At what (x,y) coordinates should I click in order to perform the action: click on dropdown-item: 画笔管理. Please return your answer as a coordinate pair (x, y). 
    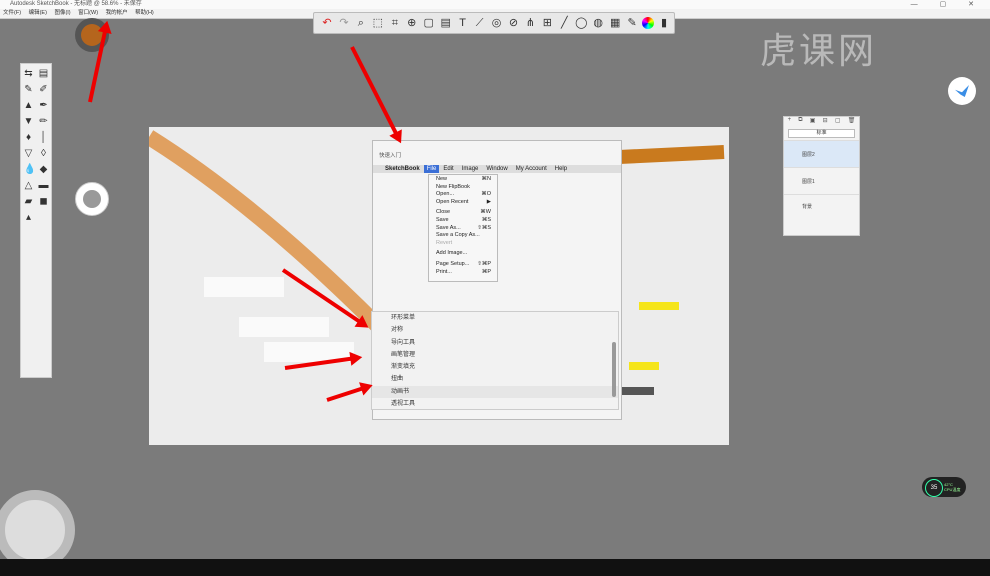
    Looking at the image, I should click on (495, 355).